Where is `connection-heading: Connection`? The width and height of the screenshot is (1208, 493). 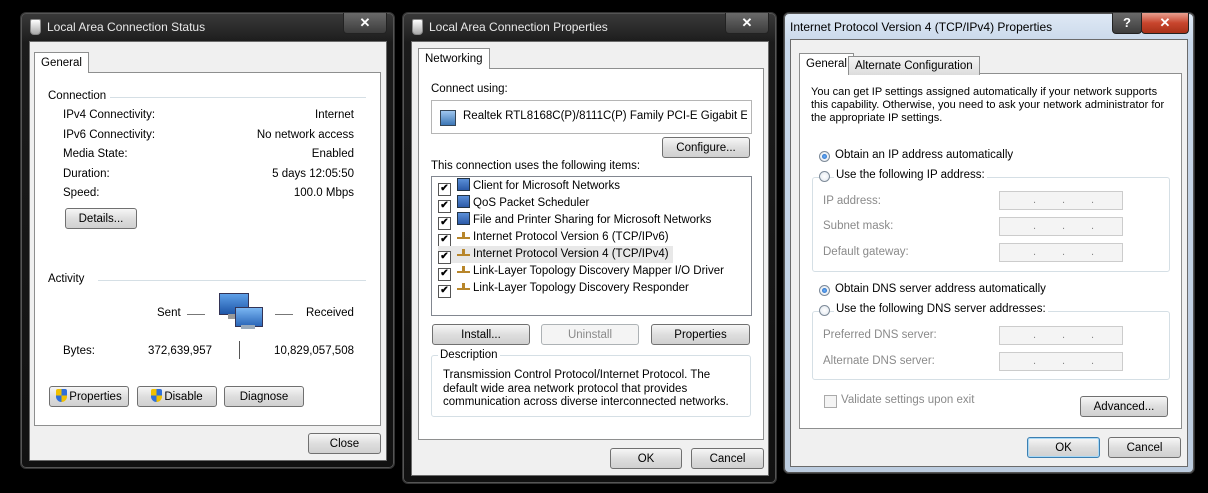
connection-heading: Connection is located at coordinates (77, 96).